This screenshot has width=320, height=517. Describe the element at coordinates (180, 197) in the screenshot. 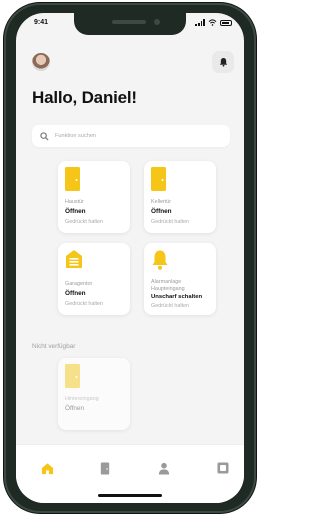

I see `tile-kellertuer: Kellertür Öffnen Gedrückt halten` at that location.